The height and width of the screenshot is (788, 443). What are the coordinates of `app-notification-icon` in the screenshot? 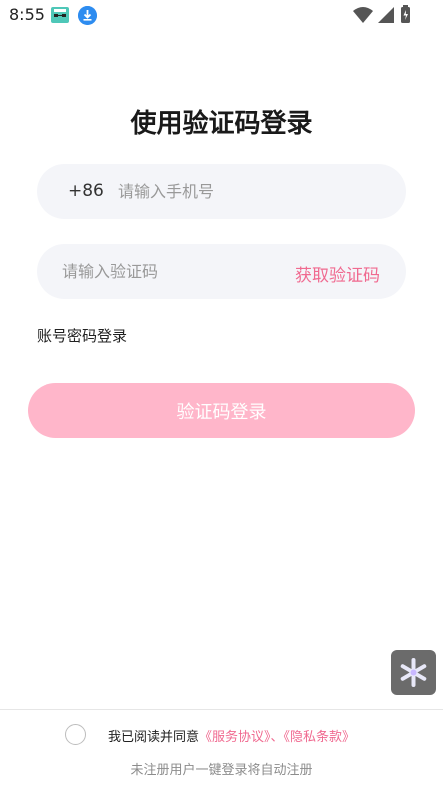 It's located at (60, 15).